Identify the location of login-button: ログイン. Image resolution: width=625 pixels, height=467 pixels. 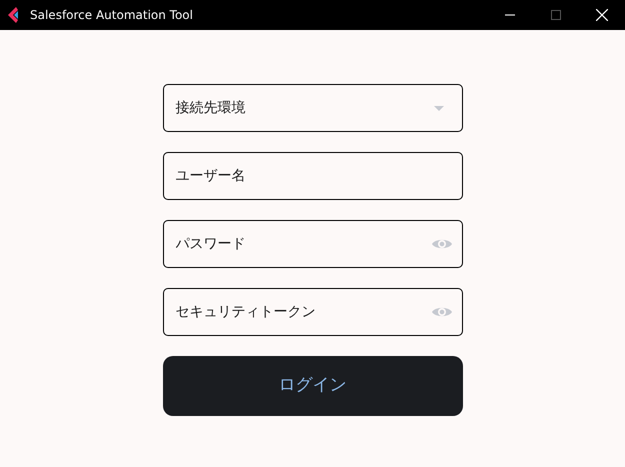
(312, 386).